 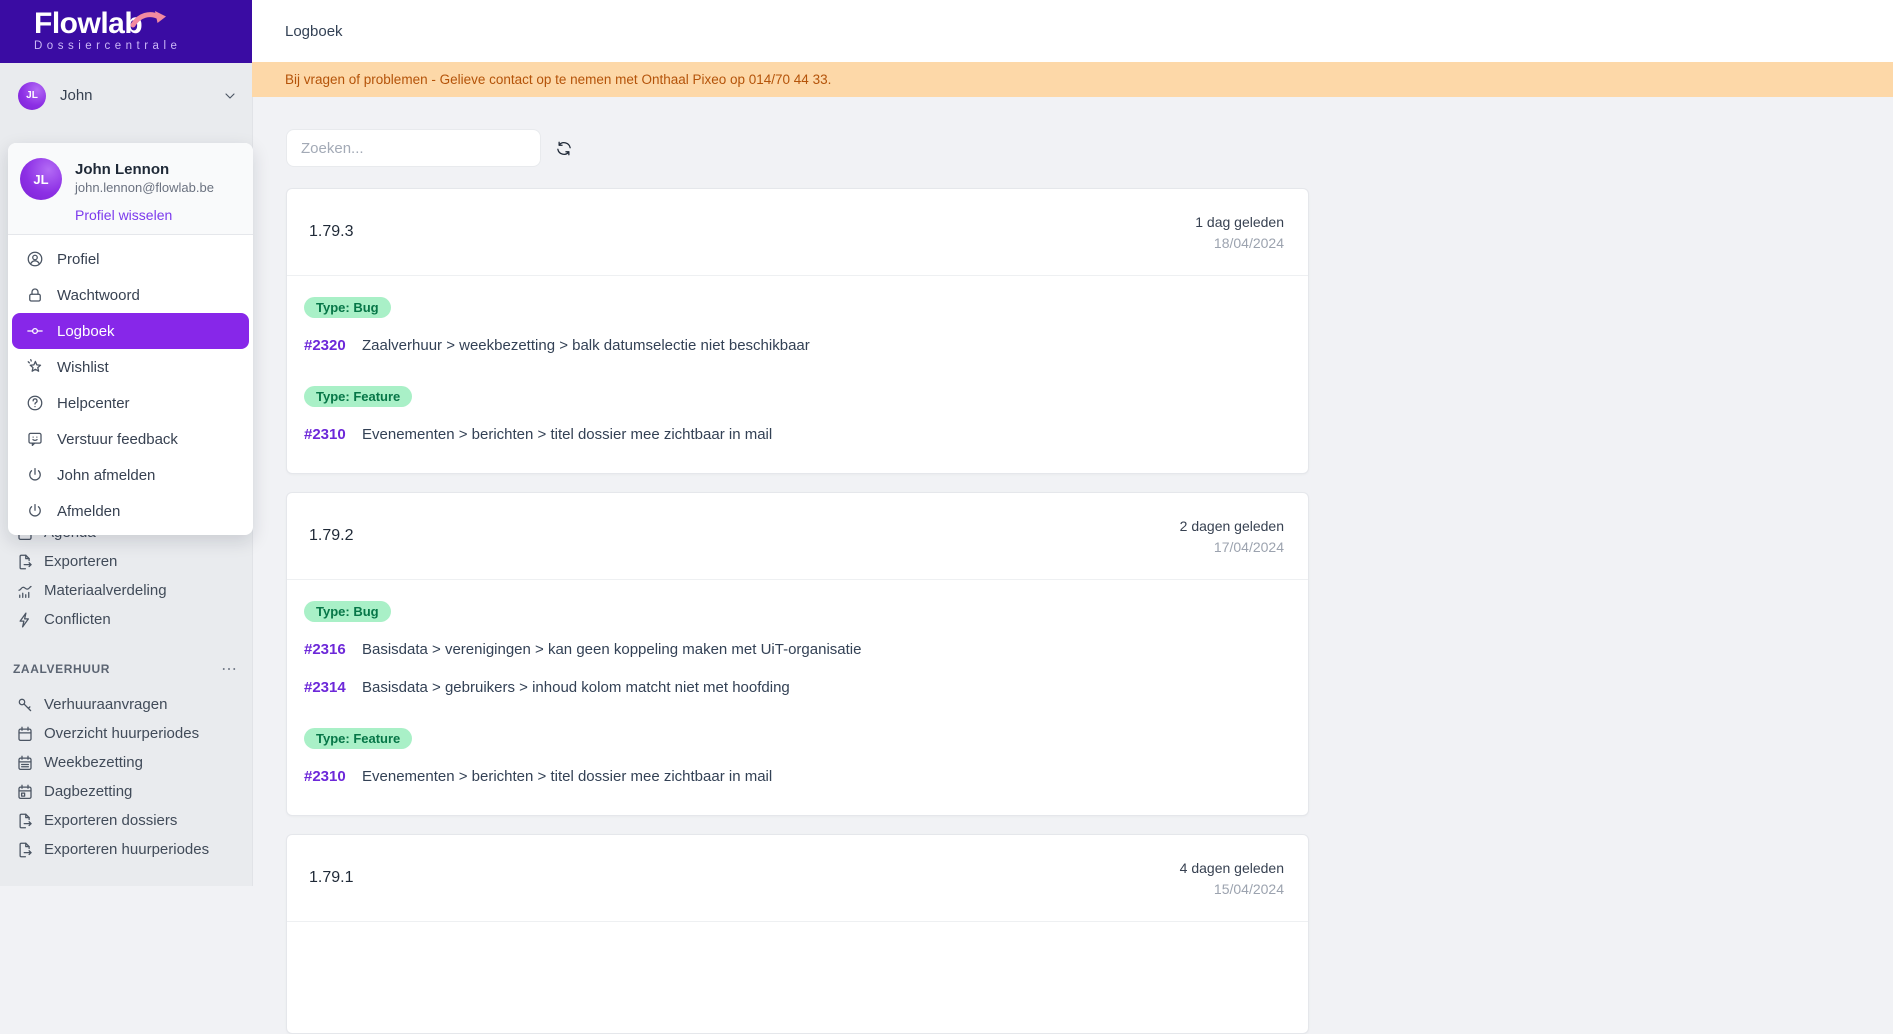 What do you see at coordinates (81, 561) in the screenshot?
I see `sidebar-item-label: Exporteren` at bounding box center [81, 561].